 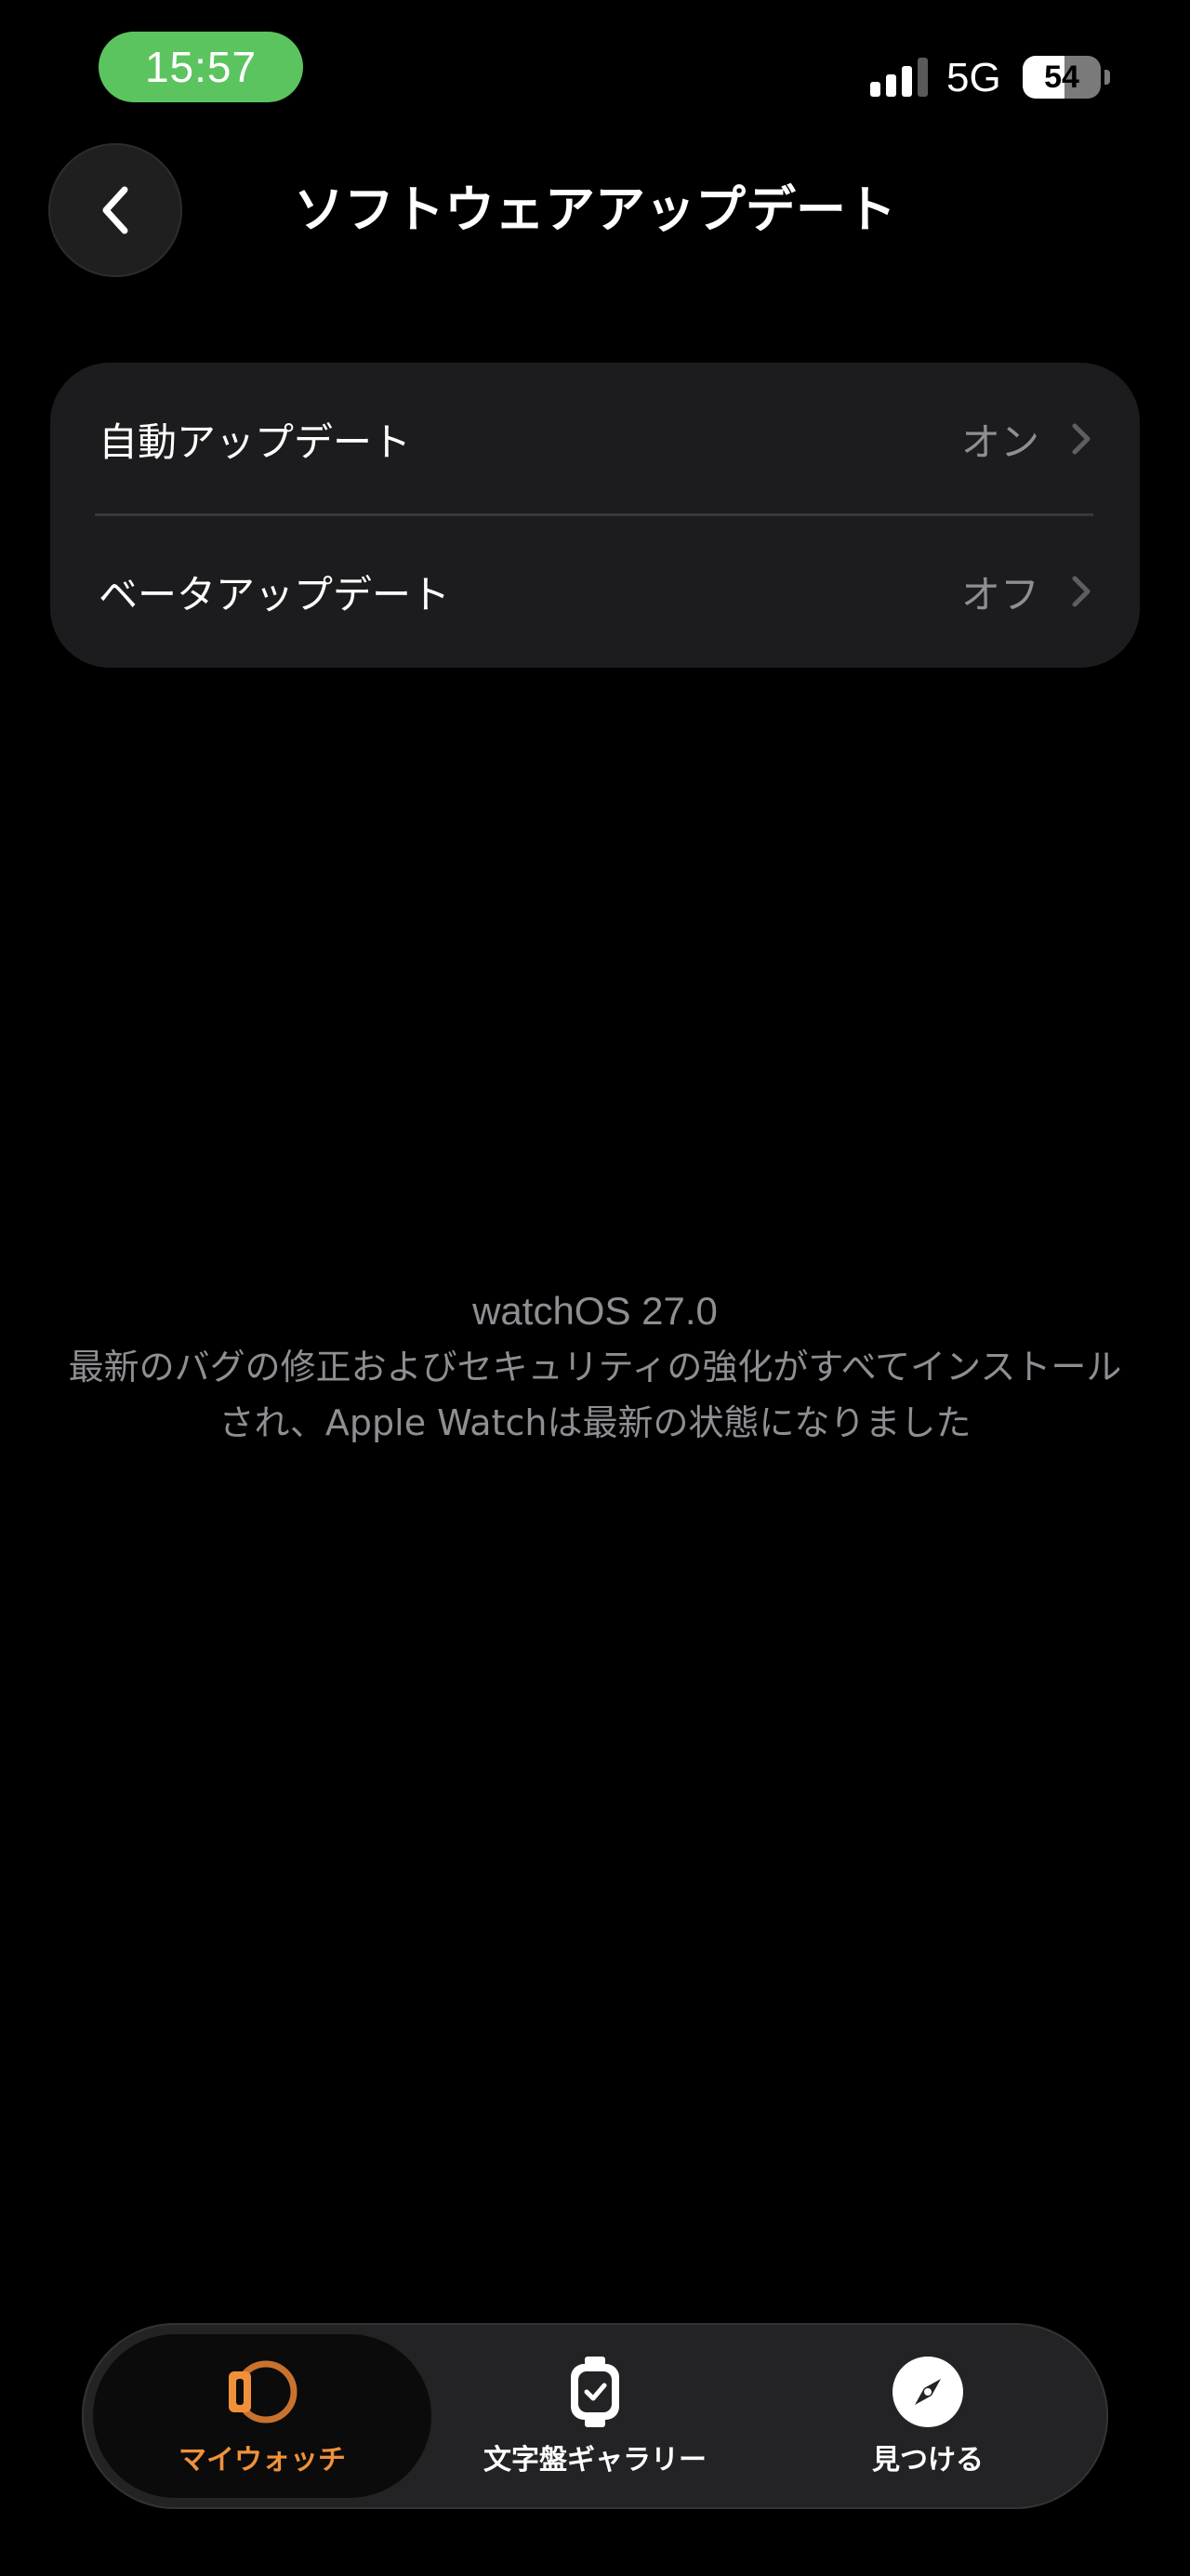 I want to click on tab-label: 文字盤ギャラリー, so click(x=595, y=2460).